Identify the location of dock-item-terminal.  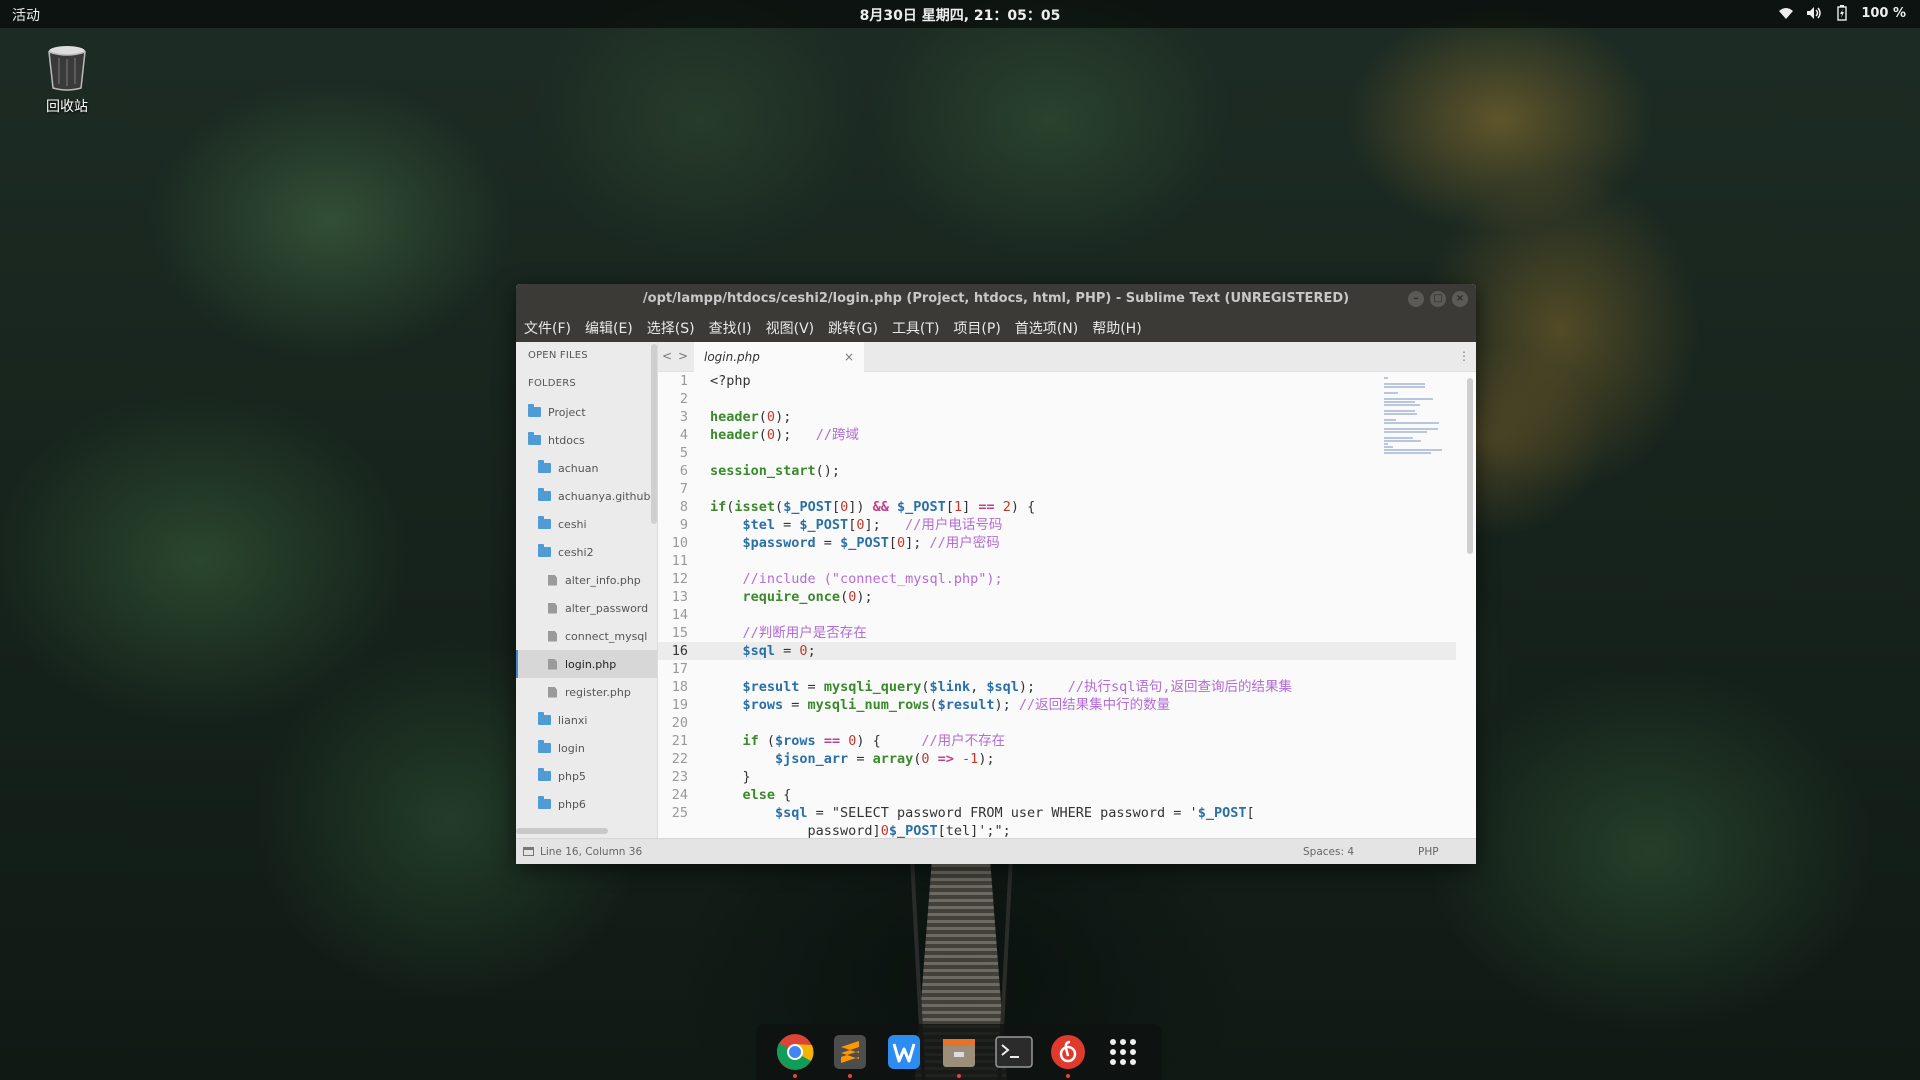
(1014, 1052).